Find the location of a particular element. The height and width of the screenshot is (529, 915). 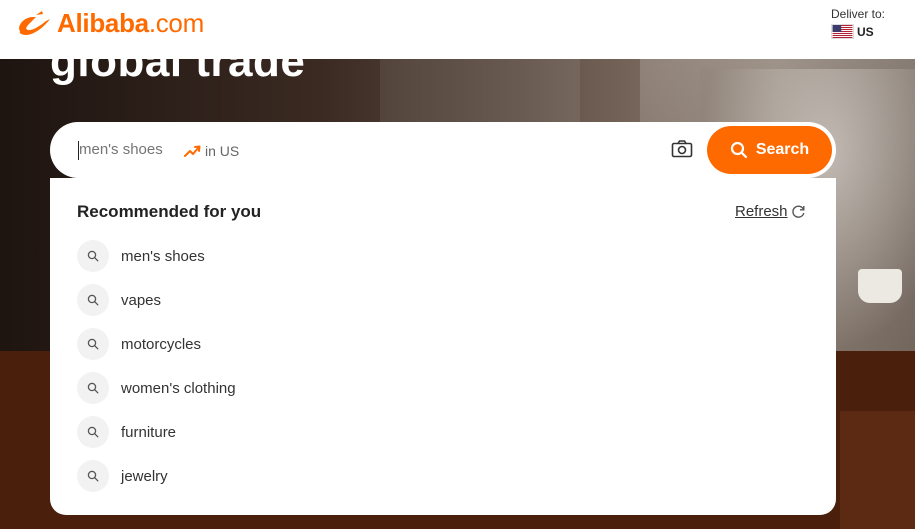

logo-wordmark: Alibaba.com is located at coordinates (130, 23).